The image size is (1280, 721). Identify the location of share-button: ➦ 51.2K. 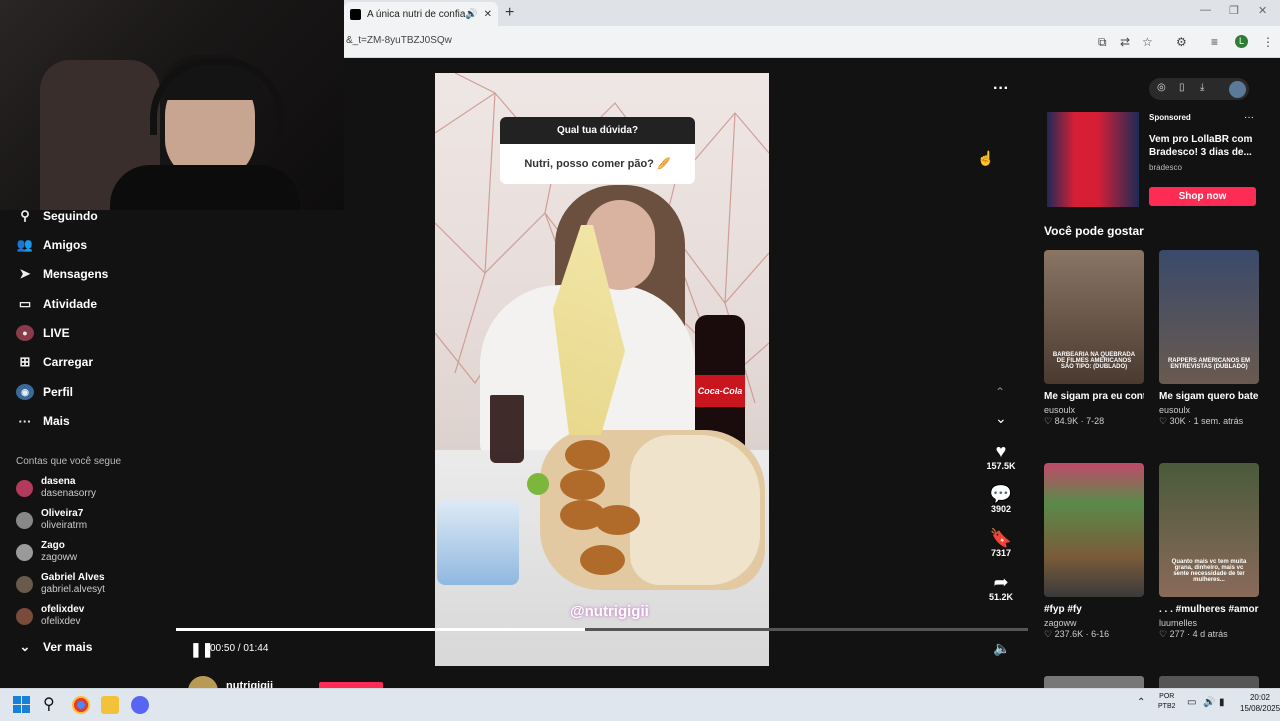
(1001, 587).